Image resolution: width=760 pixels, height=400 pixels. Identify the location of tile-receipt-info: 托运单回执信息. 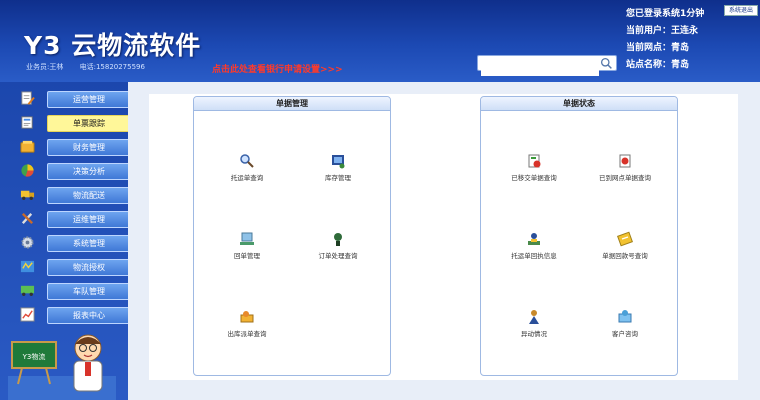
(534, 245).